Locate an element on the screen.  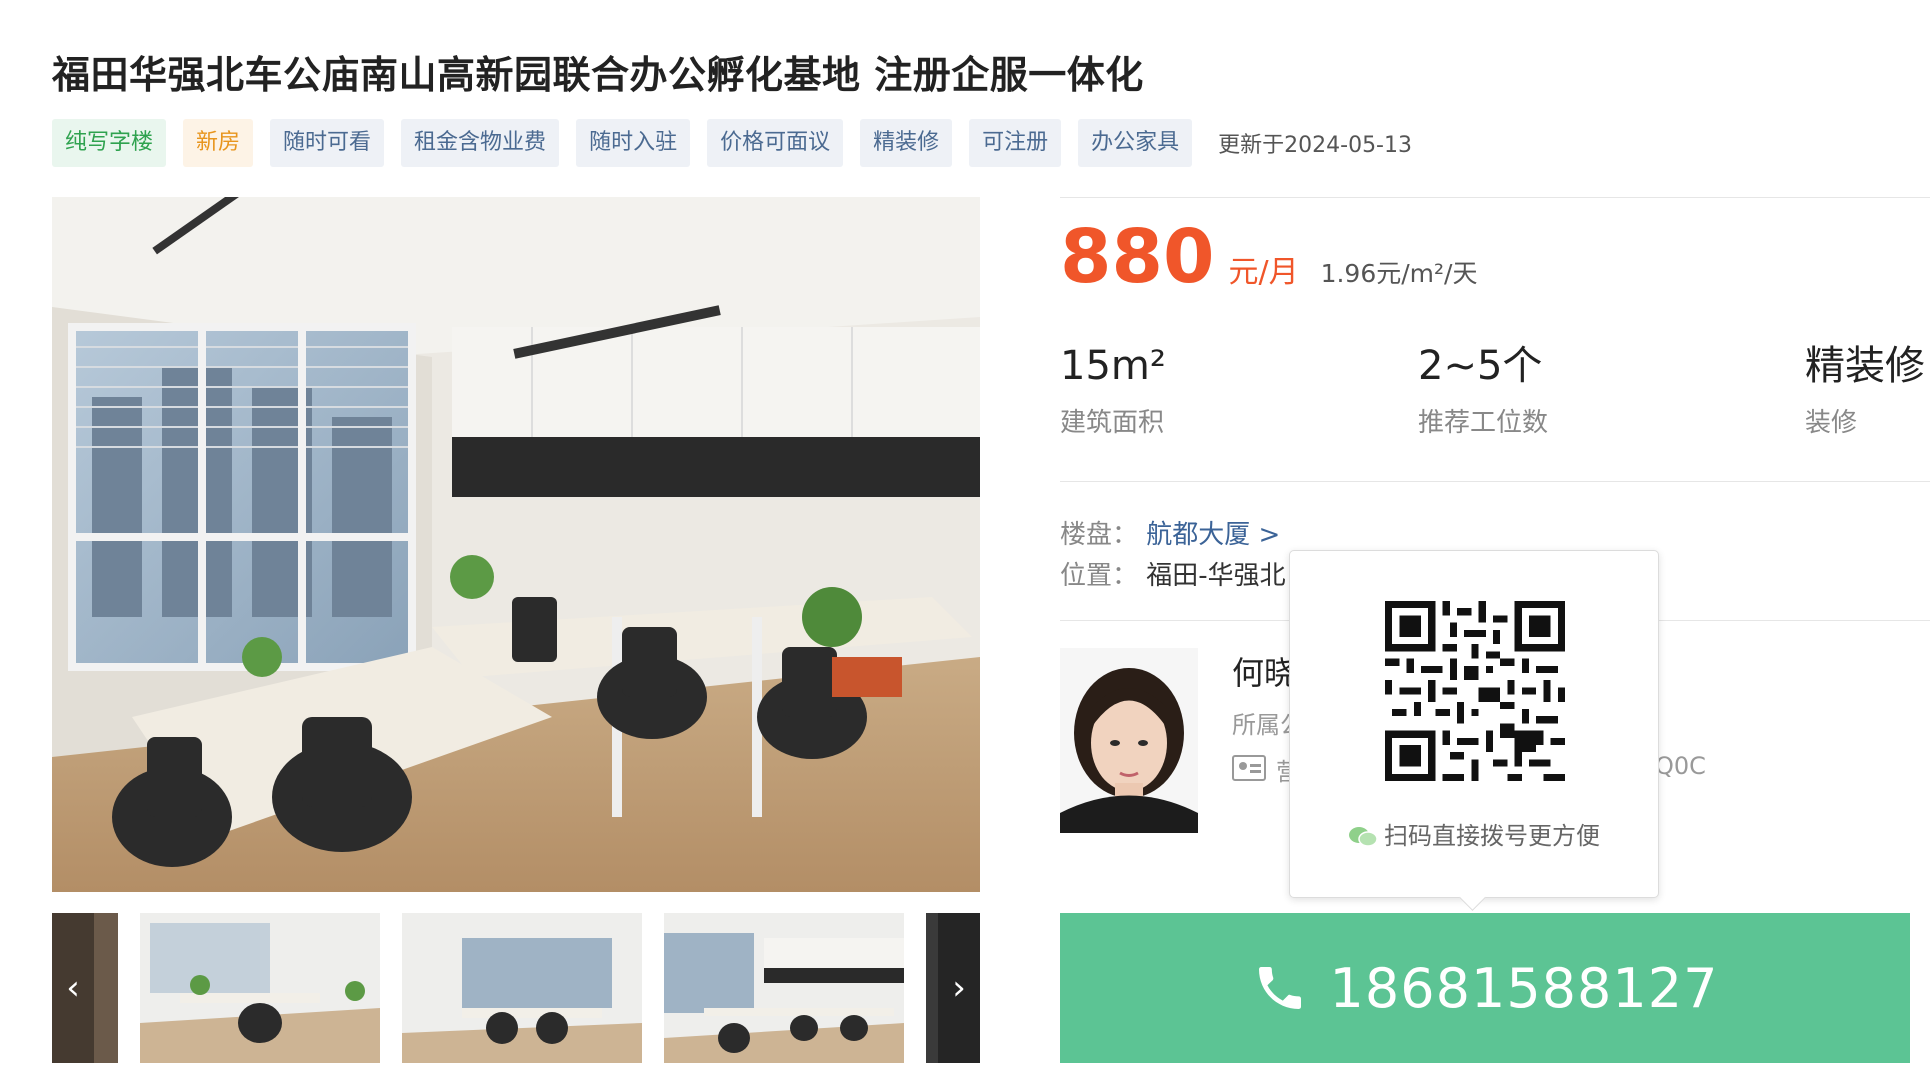
page-title: 福田华强北车公庙南山高新园联合办公孵化基地 注册企服一体化 is located at coordinates (598, 75).